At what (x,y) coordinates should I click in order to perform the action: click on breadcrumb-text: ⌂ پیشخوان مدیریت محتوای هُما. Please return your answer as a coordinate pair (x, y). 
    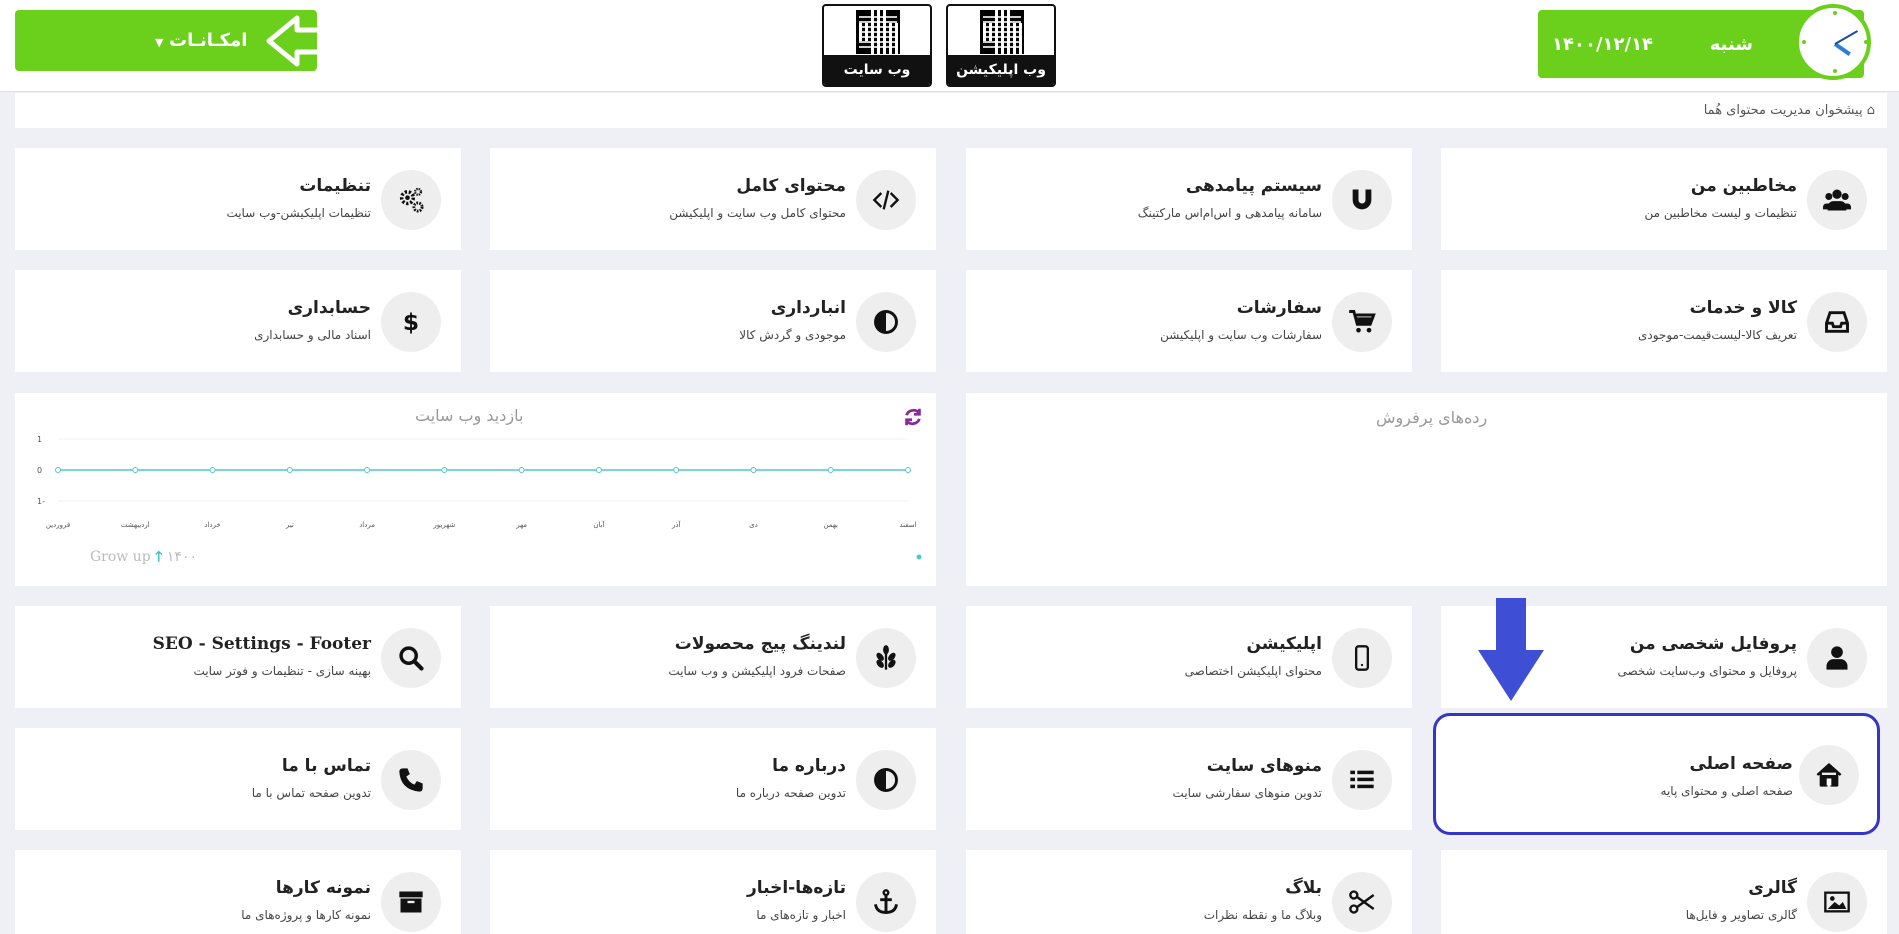
    Looking at the image, I should click on (1789, 110).